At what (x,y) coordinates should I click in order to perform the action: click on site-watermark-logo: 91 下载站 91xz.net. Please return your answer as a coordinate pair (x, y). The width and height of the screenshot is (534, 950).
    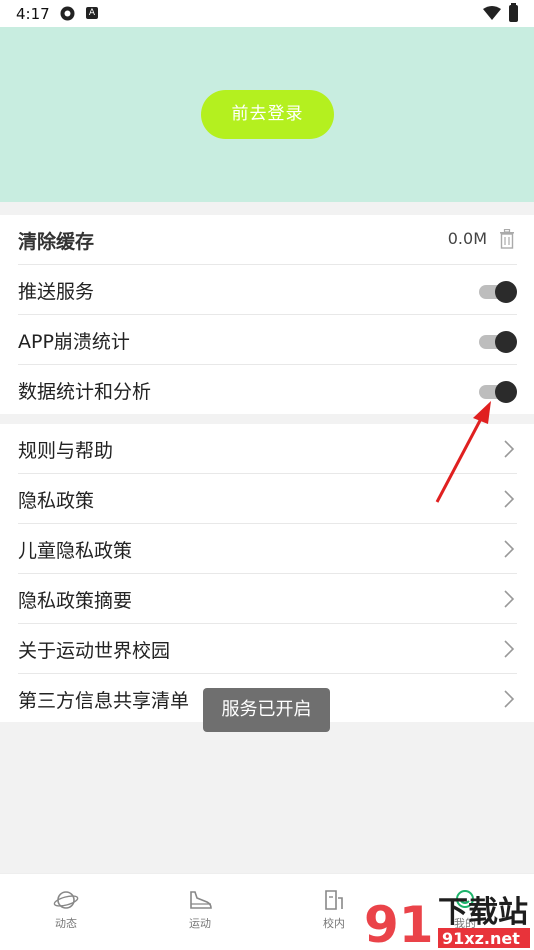
    Looking at the image, I should click on (447, 922).